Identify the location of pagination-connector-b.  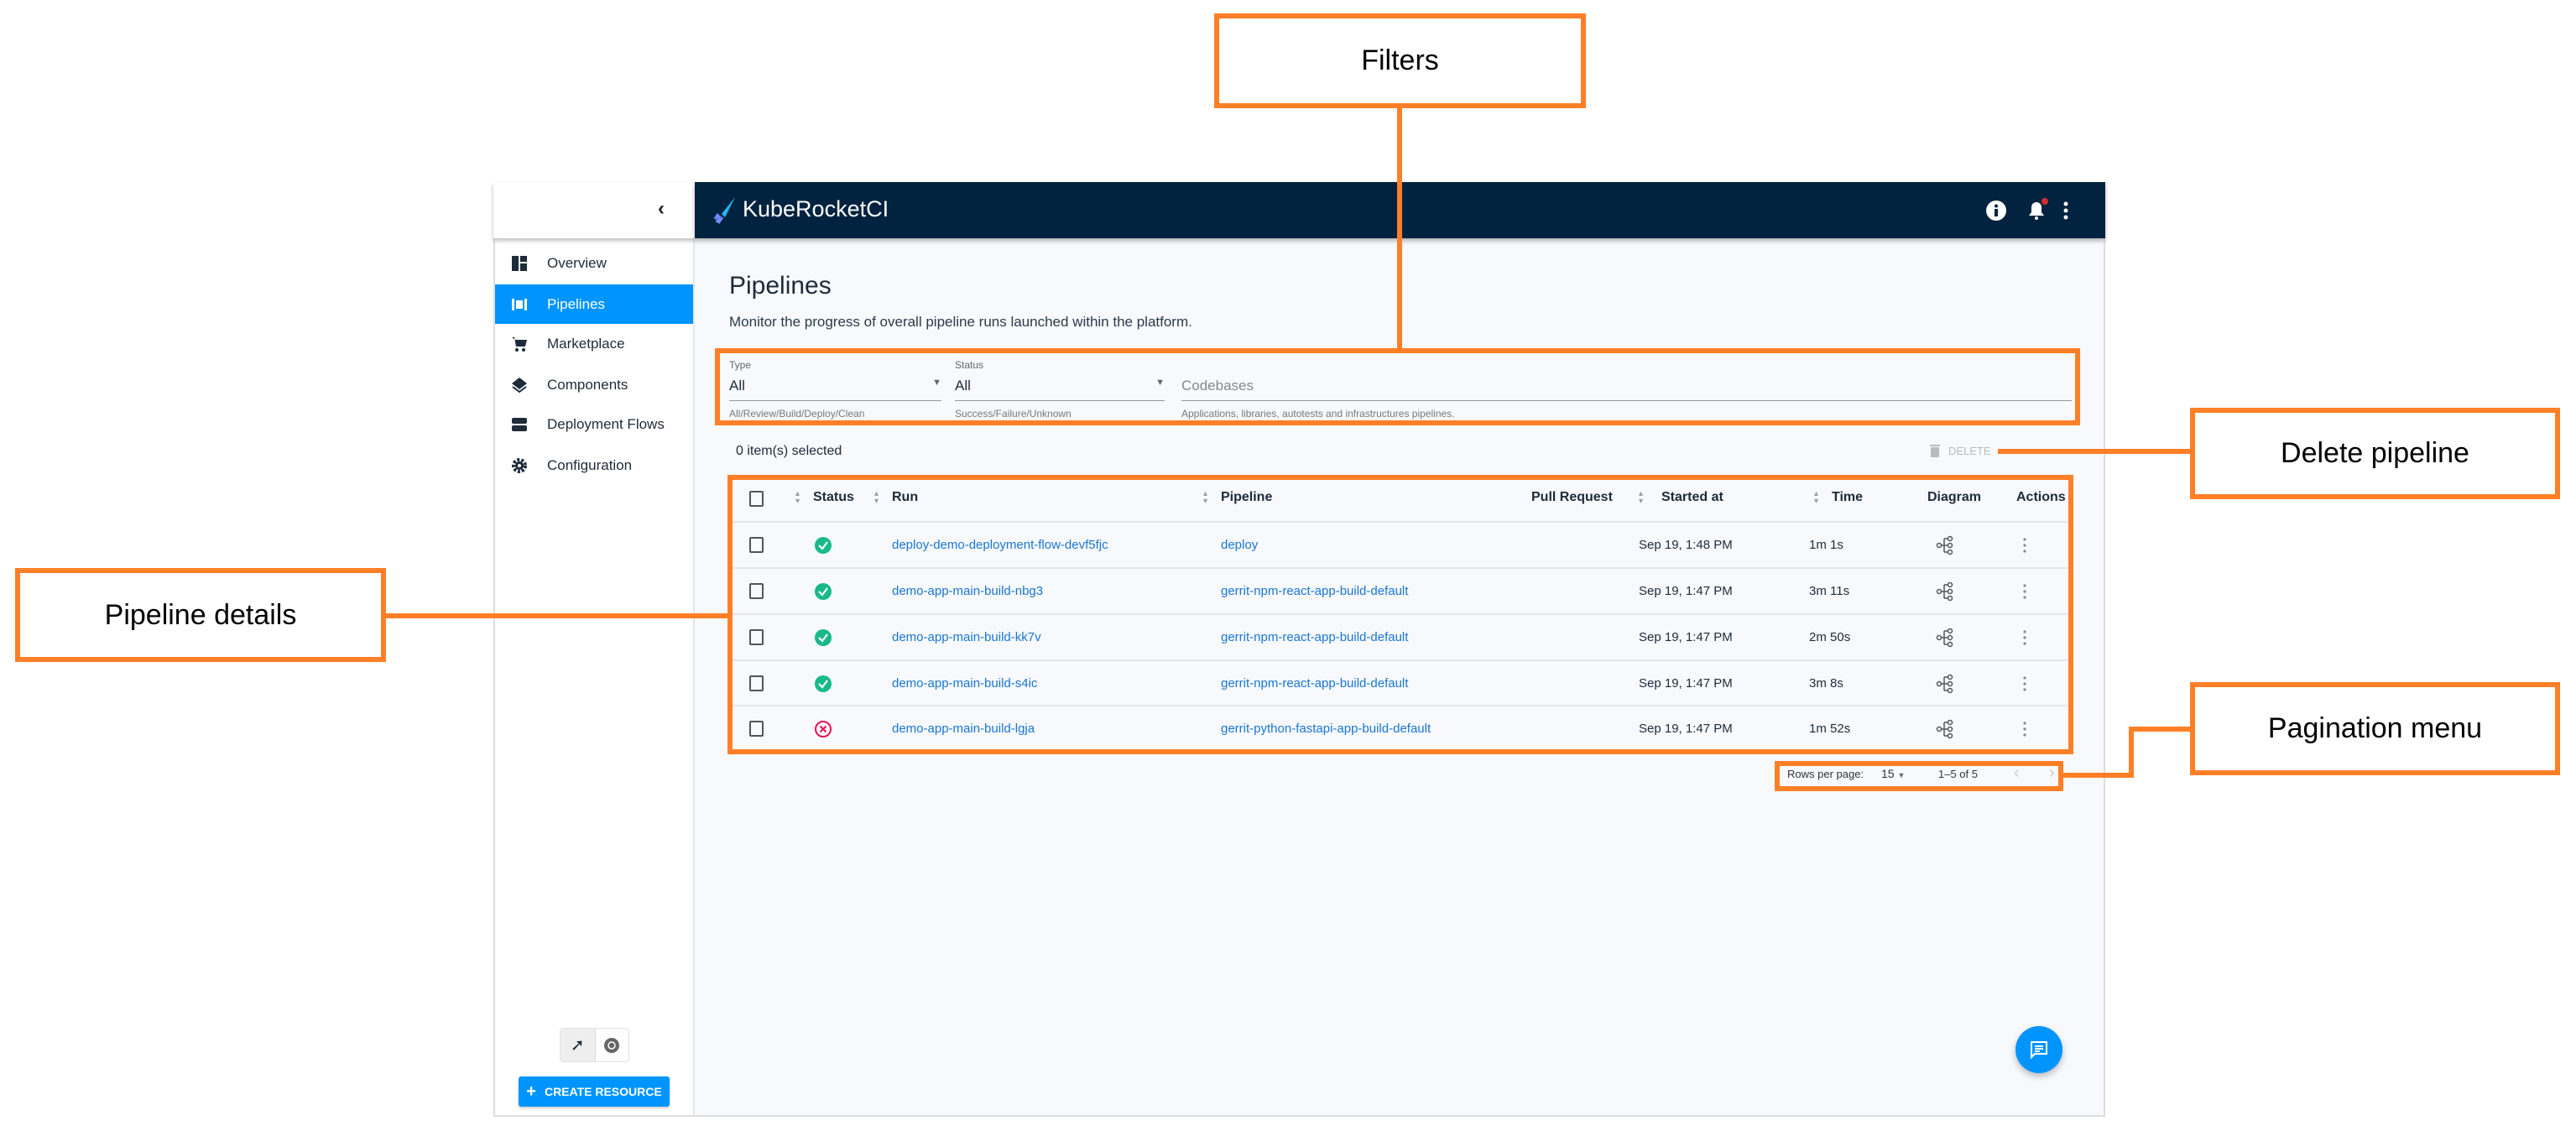
(2131, 752).